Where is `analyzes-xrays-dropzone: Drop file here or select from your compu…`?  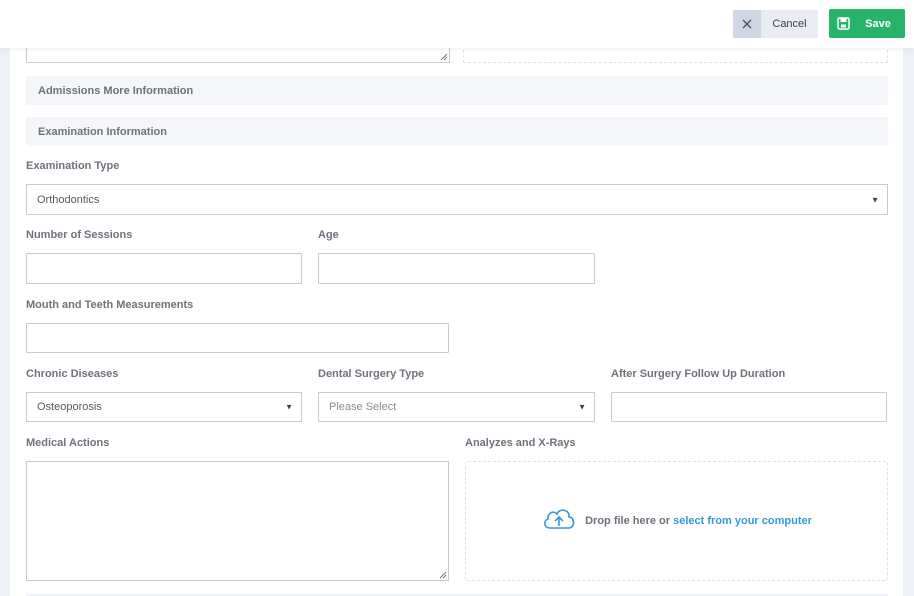 analyzes-xrays-dropzone: Drop file here or select from your compu… is located at coordinates (676, 521).